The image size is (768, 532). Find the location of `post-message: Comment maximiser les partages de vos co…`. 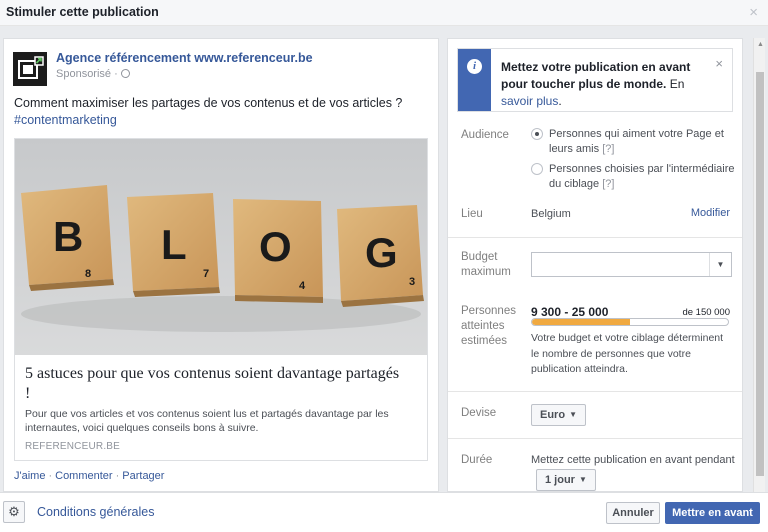

post-message: Comment maximiser les partages de vos co… is located at coordinates (208, 103).